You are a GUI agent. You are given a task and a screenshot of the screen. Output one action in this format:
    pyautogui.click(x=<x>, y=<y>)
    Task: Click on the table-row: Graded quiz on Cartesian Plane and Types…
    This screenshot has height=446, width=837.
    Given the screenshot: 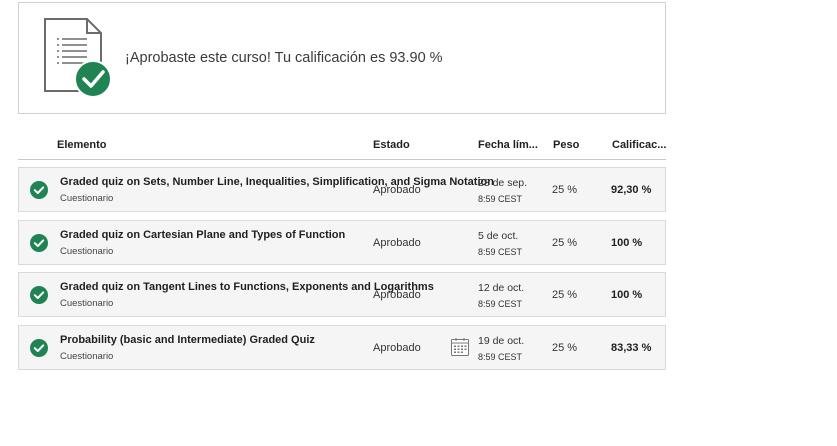 What is the action you would take?
    pyautogui.click(x=342, y=242)
    